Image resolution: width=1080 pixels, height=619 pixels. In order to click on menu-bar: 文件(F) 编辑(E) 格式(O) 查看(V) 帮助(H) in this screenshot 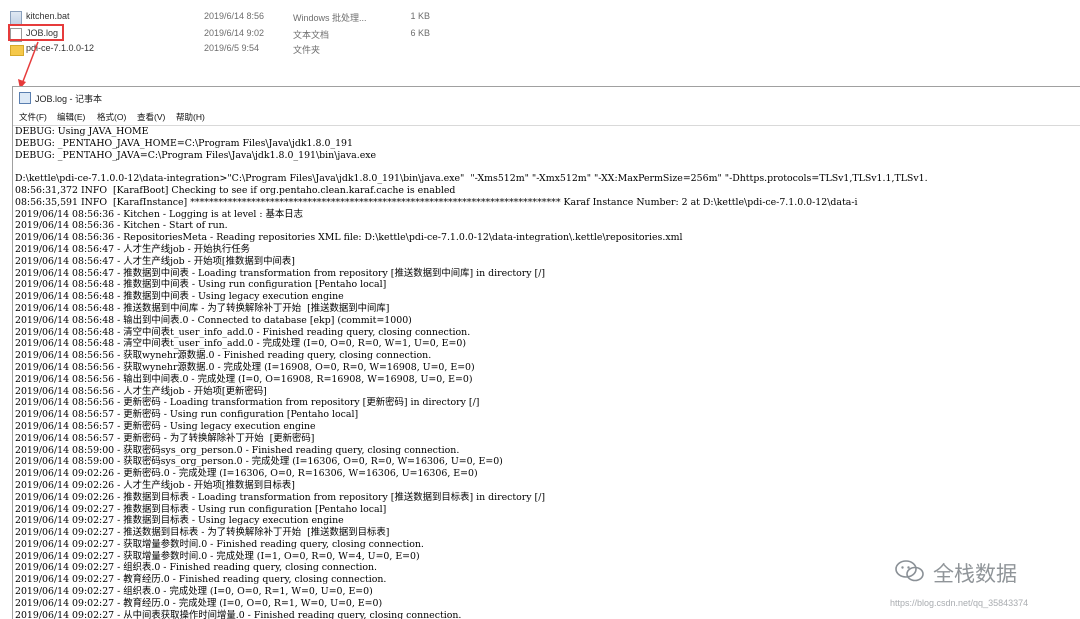, I will do `click(546, 116)`.